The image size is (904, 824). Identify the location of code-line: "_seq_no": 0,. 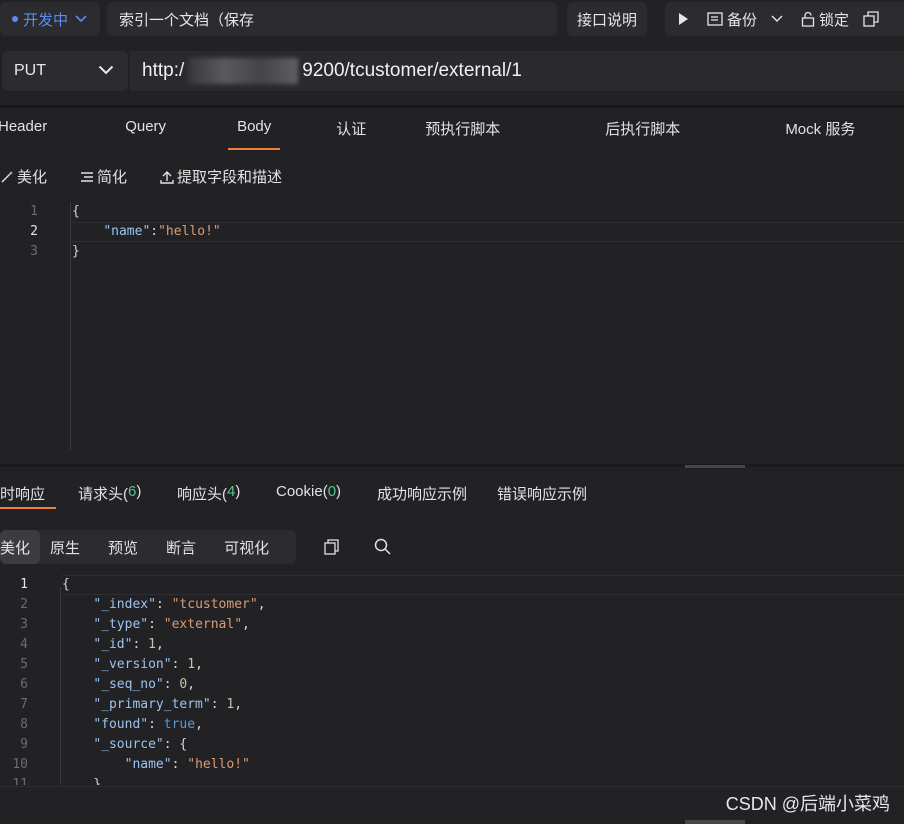
(164, 685).